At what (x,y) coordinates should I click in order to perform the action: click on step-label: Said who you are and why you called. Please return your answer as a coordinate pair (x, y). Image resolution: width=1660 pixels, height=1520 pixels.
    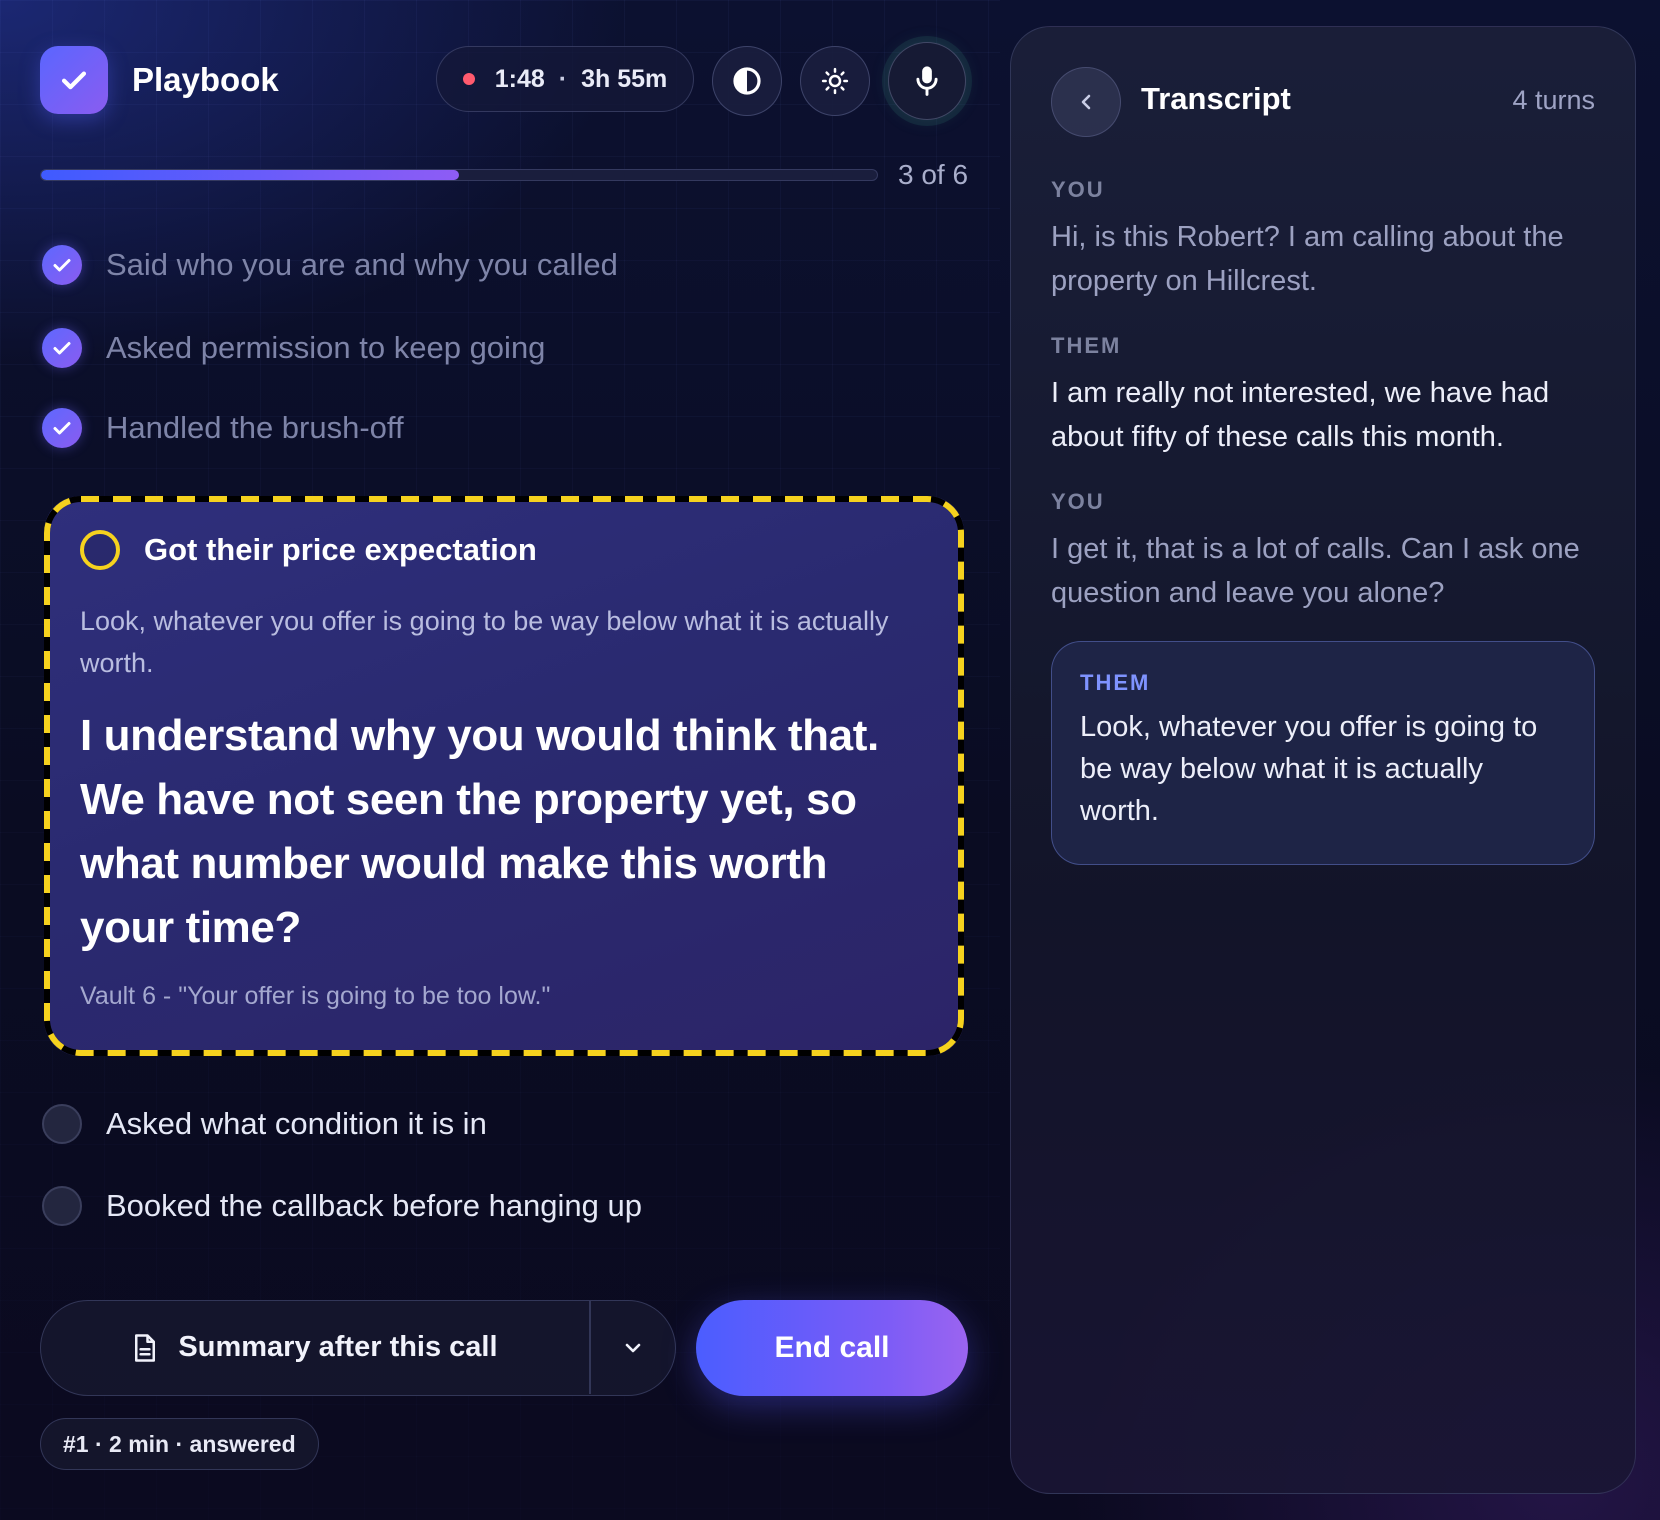
    Looking at the image, I should click on (362, 264).